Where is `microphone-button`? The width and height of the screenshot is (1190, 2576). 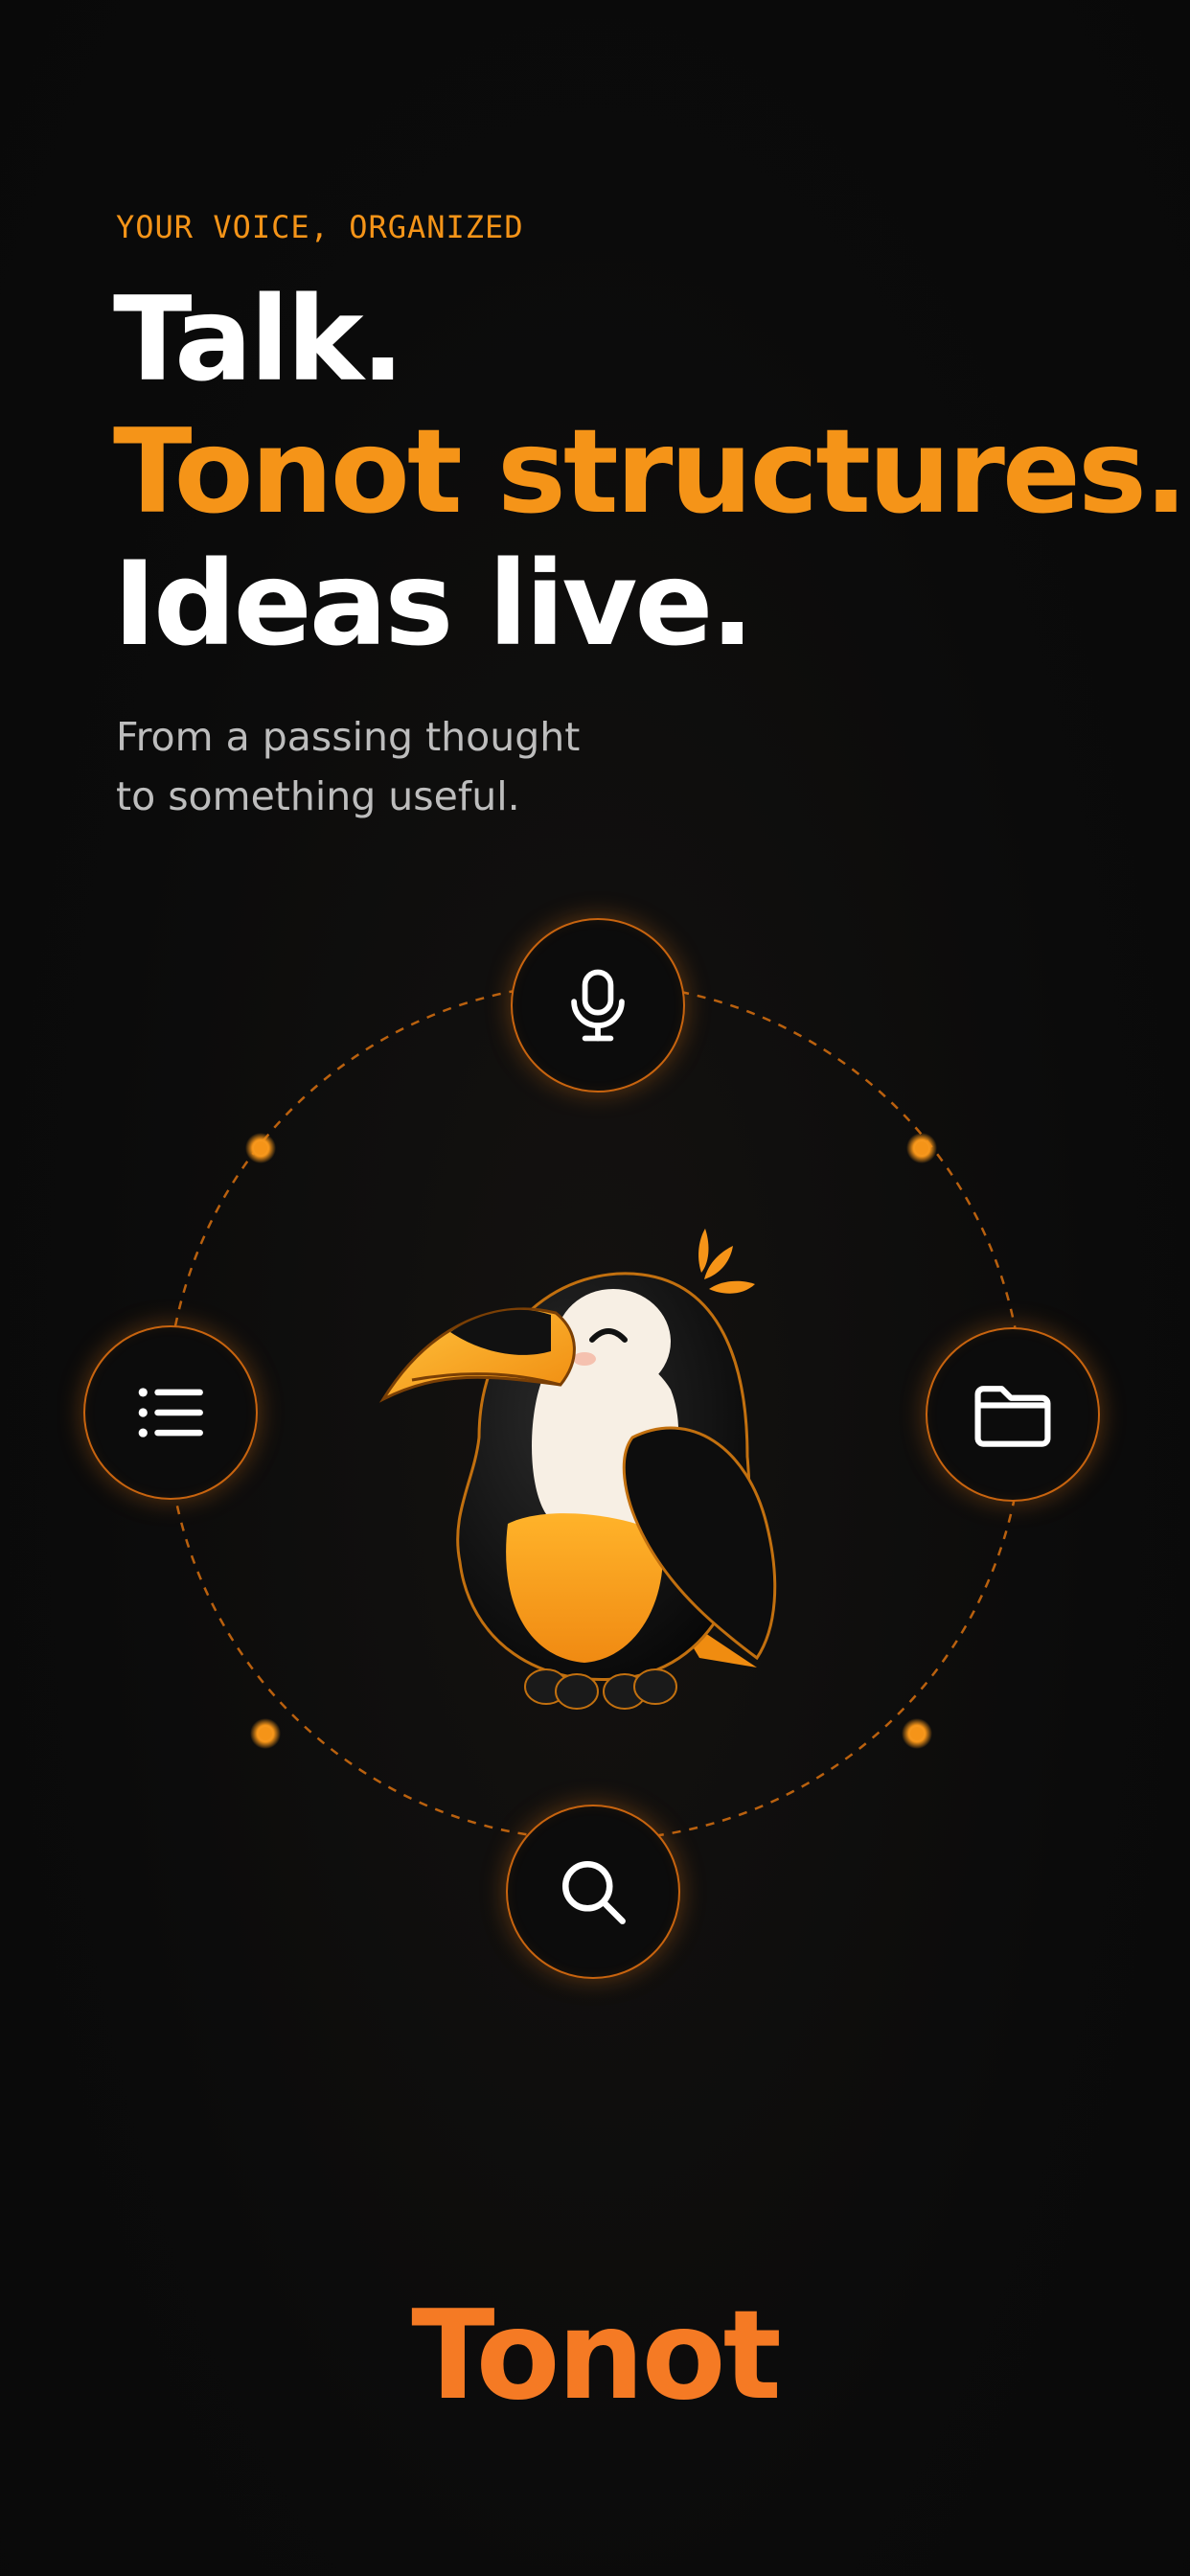
microphone-button is located at coordinates (598, 1005).